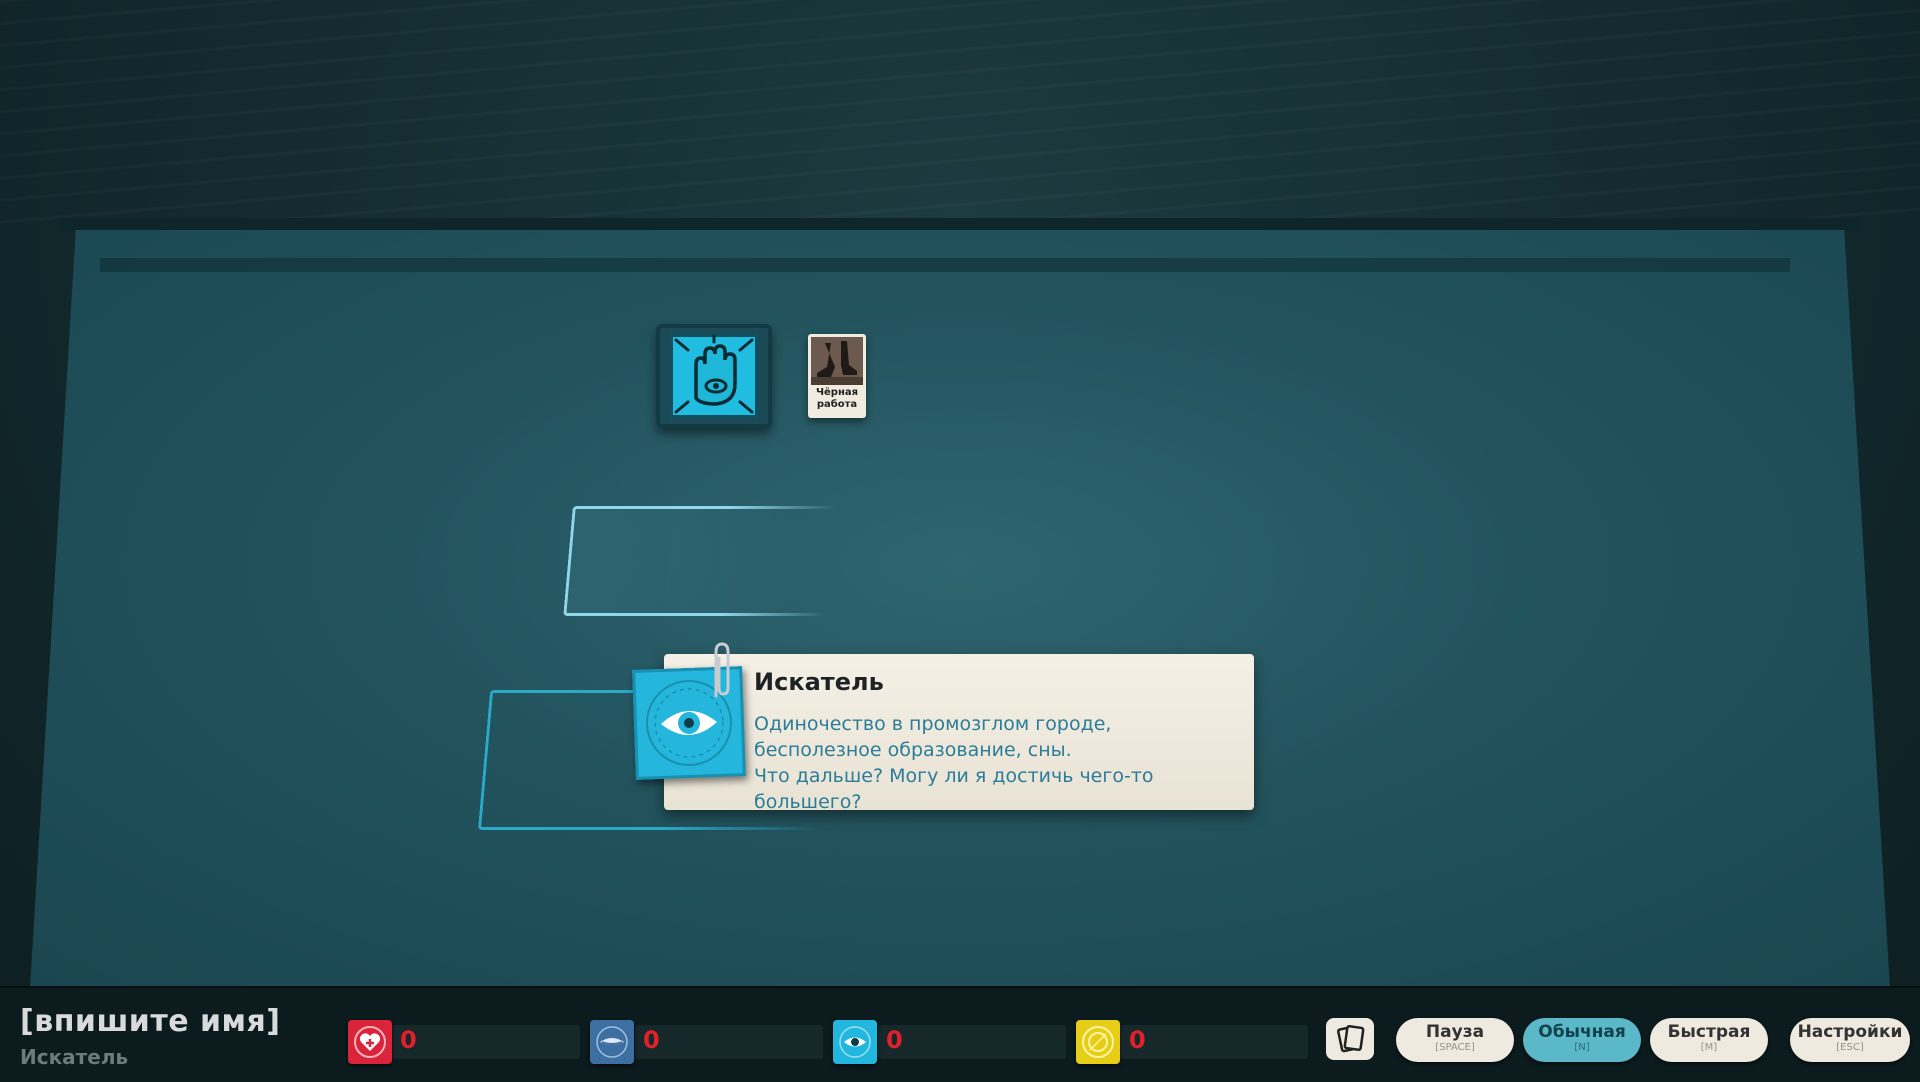 This screenshot has width=1920, height=1082. Describe the element at coordinates (960, 224) in the screenshot. I see `table-rim` at that location.